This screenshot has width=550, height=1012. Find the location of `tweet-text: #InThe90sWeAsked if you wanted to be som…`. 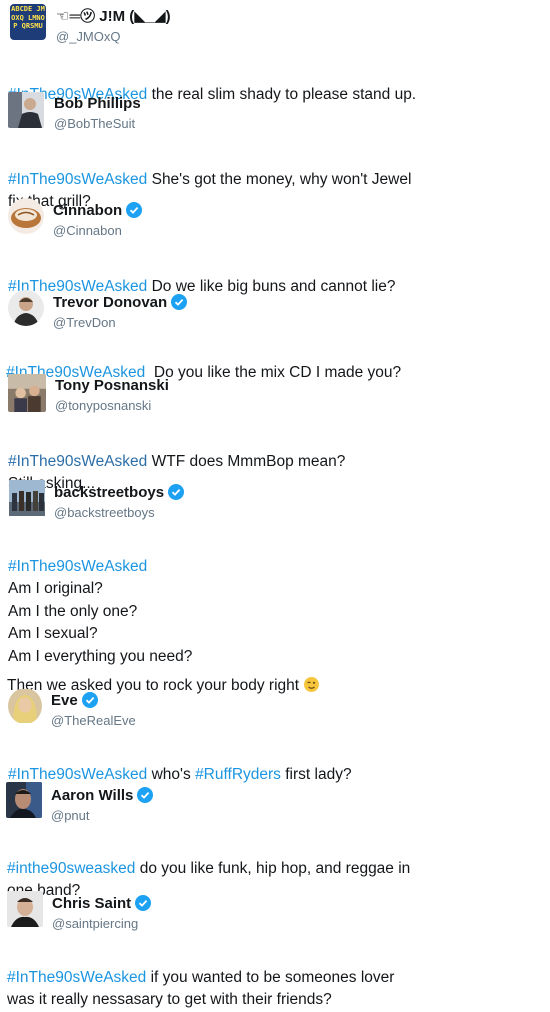

tweet-text: #InThe90sWeAsked if you wanted to be som… is located at coordinates (200, 978).